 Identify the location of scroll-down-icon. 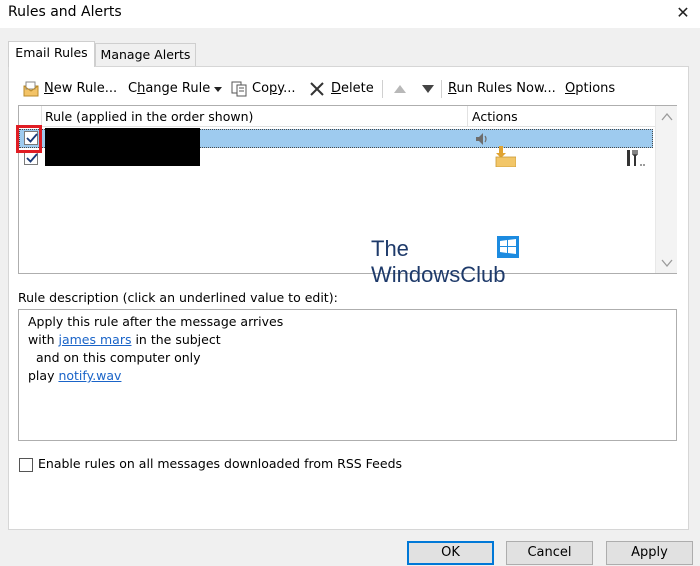
(667, 263).